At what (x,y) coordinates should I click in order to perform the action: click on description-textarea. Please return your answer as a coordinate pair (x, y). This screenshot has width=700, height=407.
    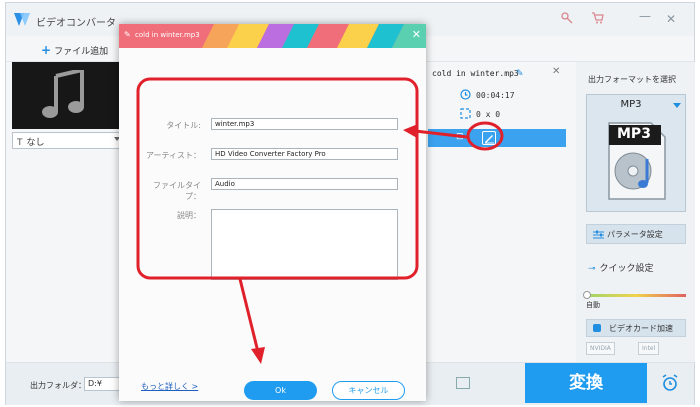
    Looking at the image, I should click on (304, 244).